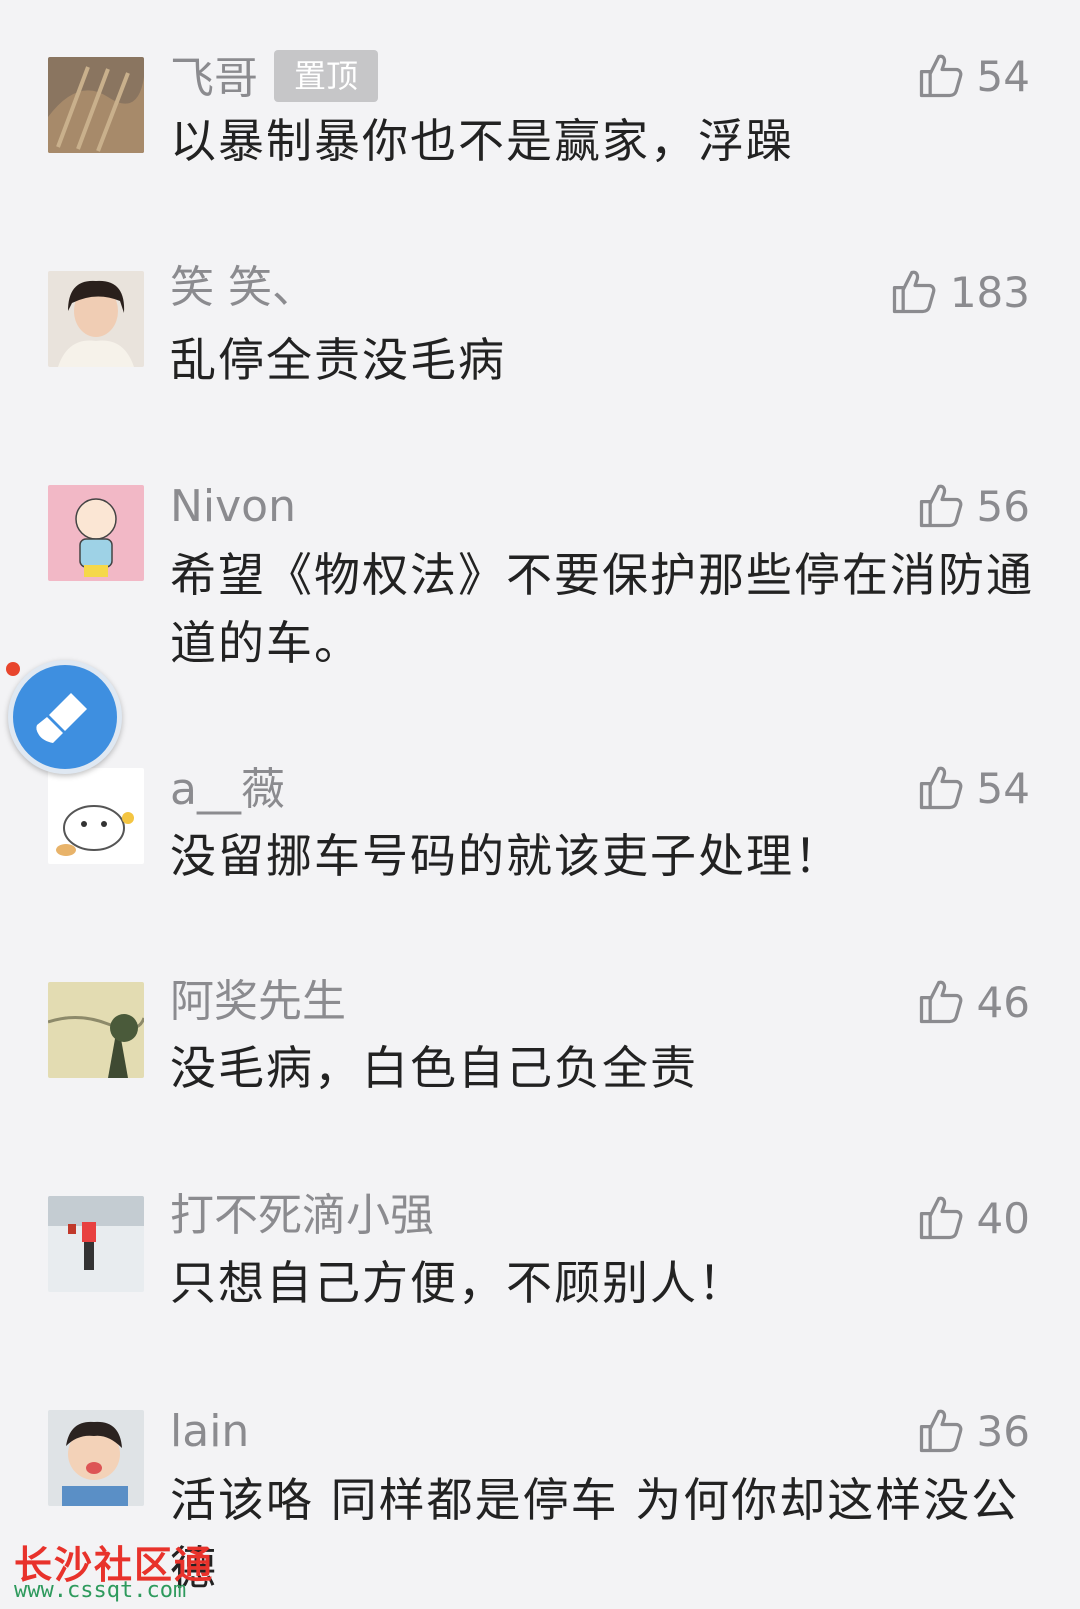 This screenshot has height=1609, width=1080. Describe the element at coordinates (233, 507) in the screenshot. I see `user-name: Nivon` at that location.